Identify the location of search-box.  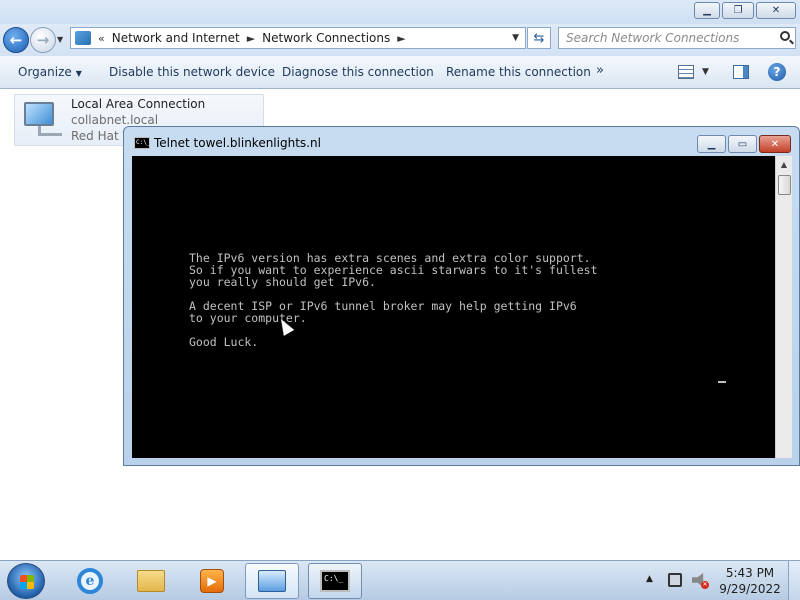
(677, 38).